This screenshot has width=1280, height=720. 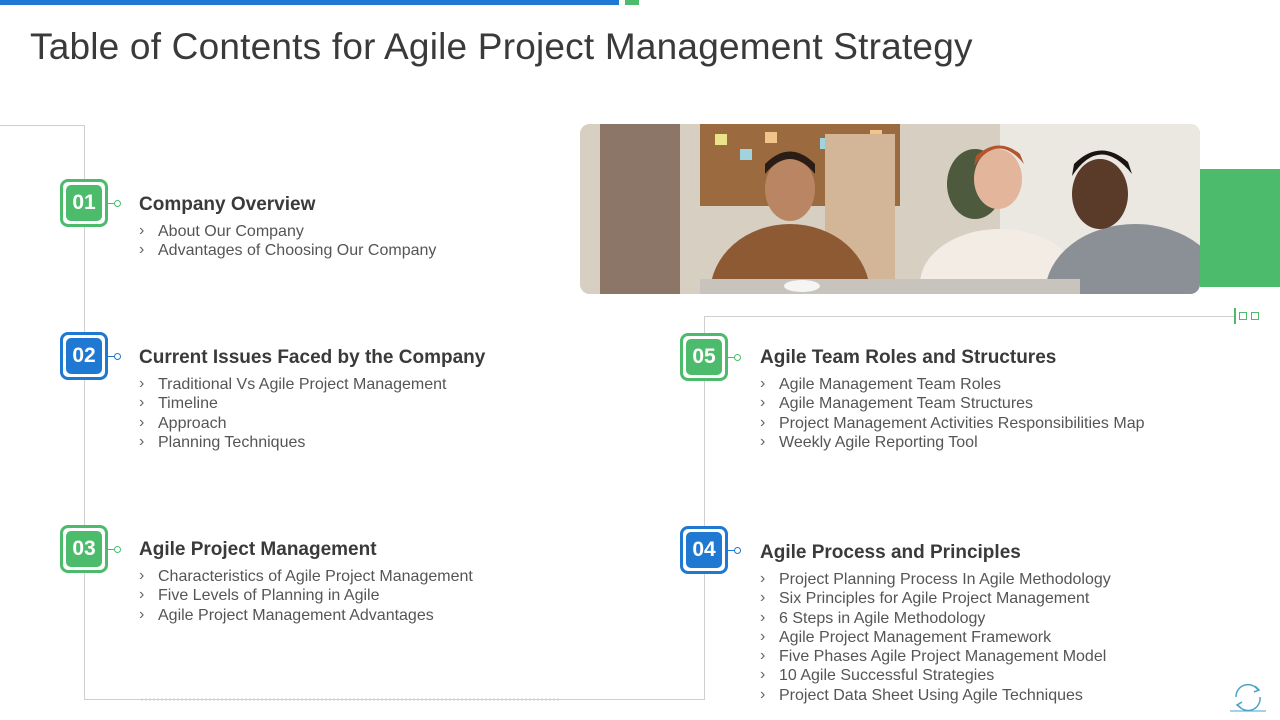 I want to click on top-accent-bar-green, so click(x=632, y=2).